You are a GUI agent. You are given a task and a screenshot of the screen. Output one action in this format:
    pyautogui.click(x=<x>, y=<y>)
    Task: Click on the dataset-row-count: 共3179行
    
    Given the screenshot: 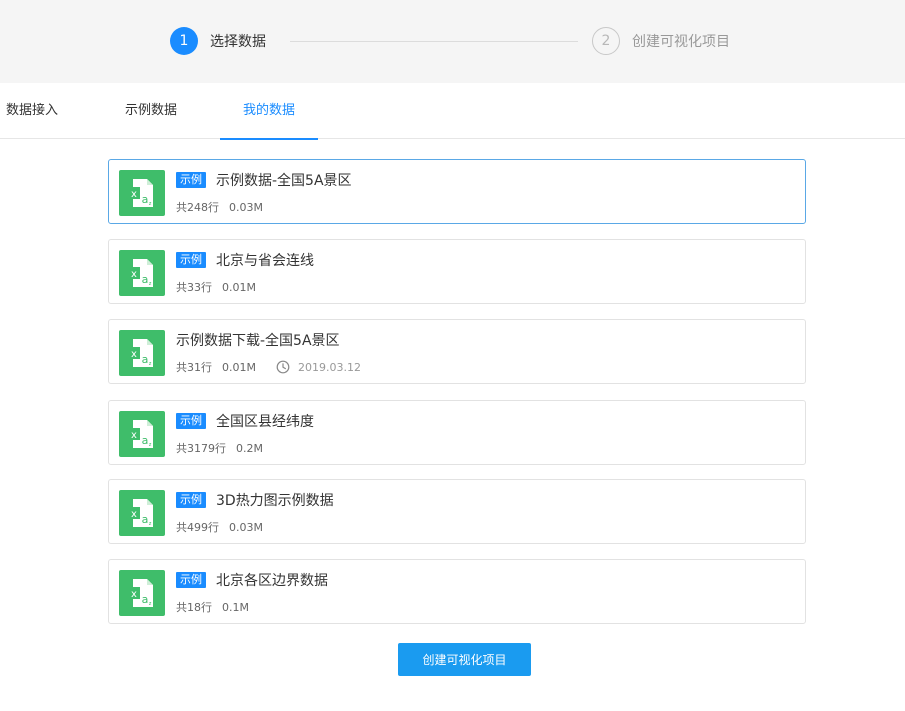 What is the action you would take?
    pyautogui.click(x=201, y=448)
    